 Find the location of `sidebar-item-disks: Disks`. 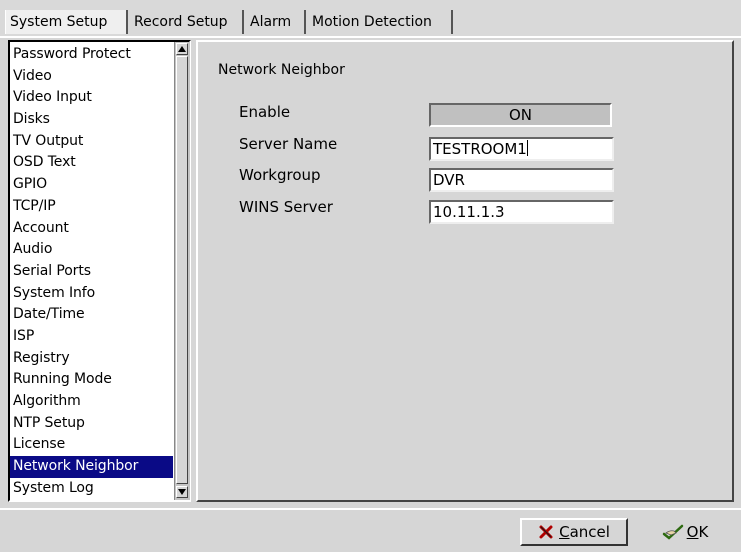

sidebar-item-disks: Disks is located at coordinates (91, 120).